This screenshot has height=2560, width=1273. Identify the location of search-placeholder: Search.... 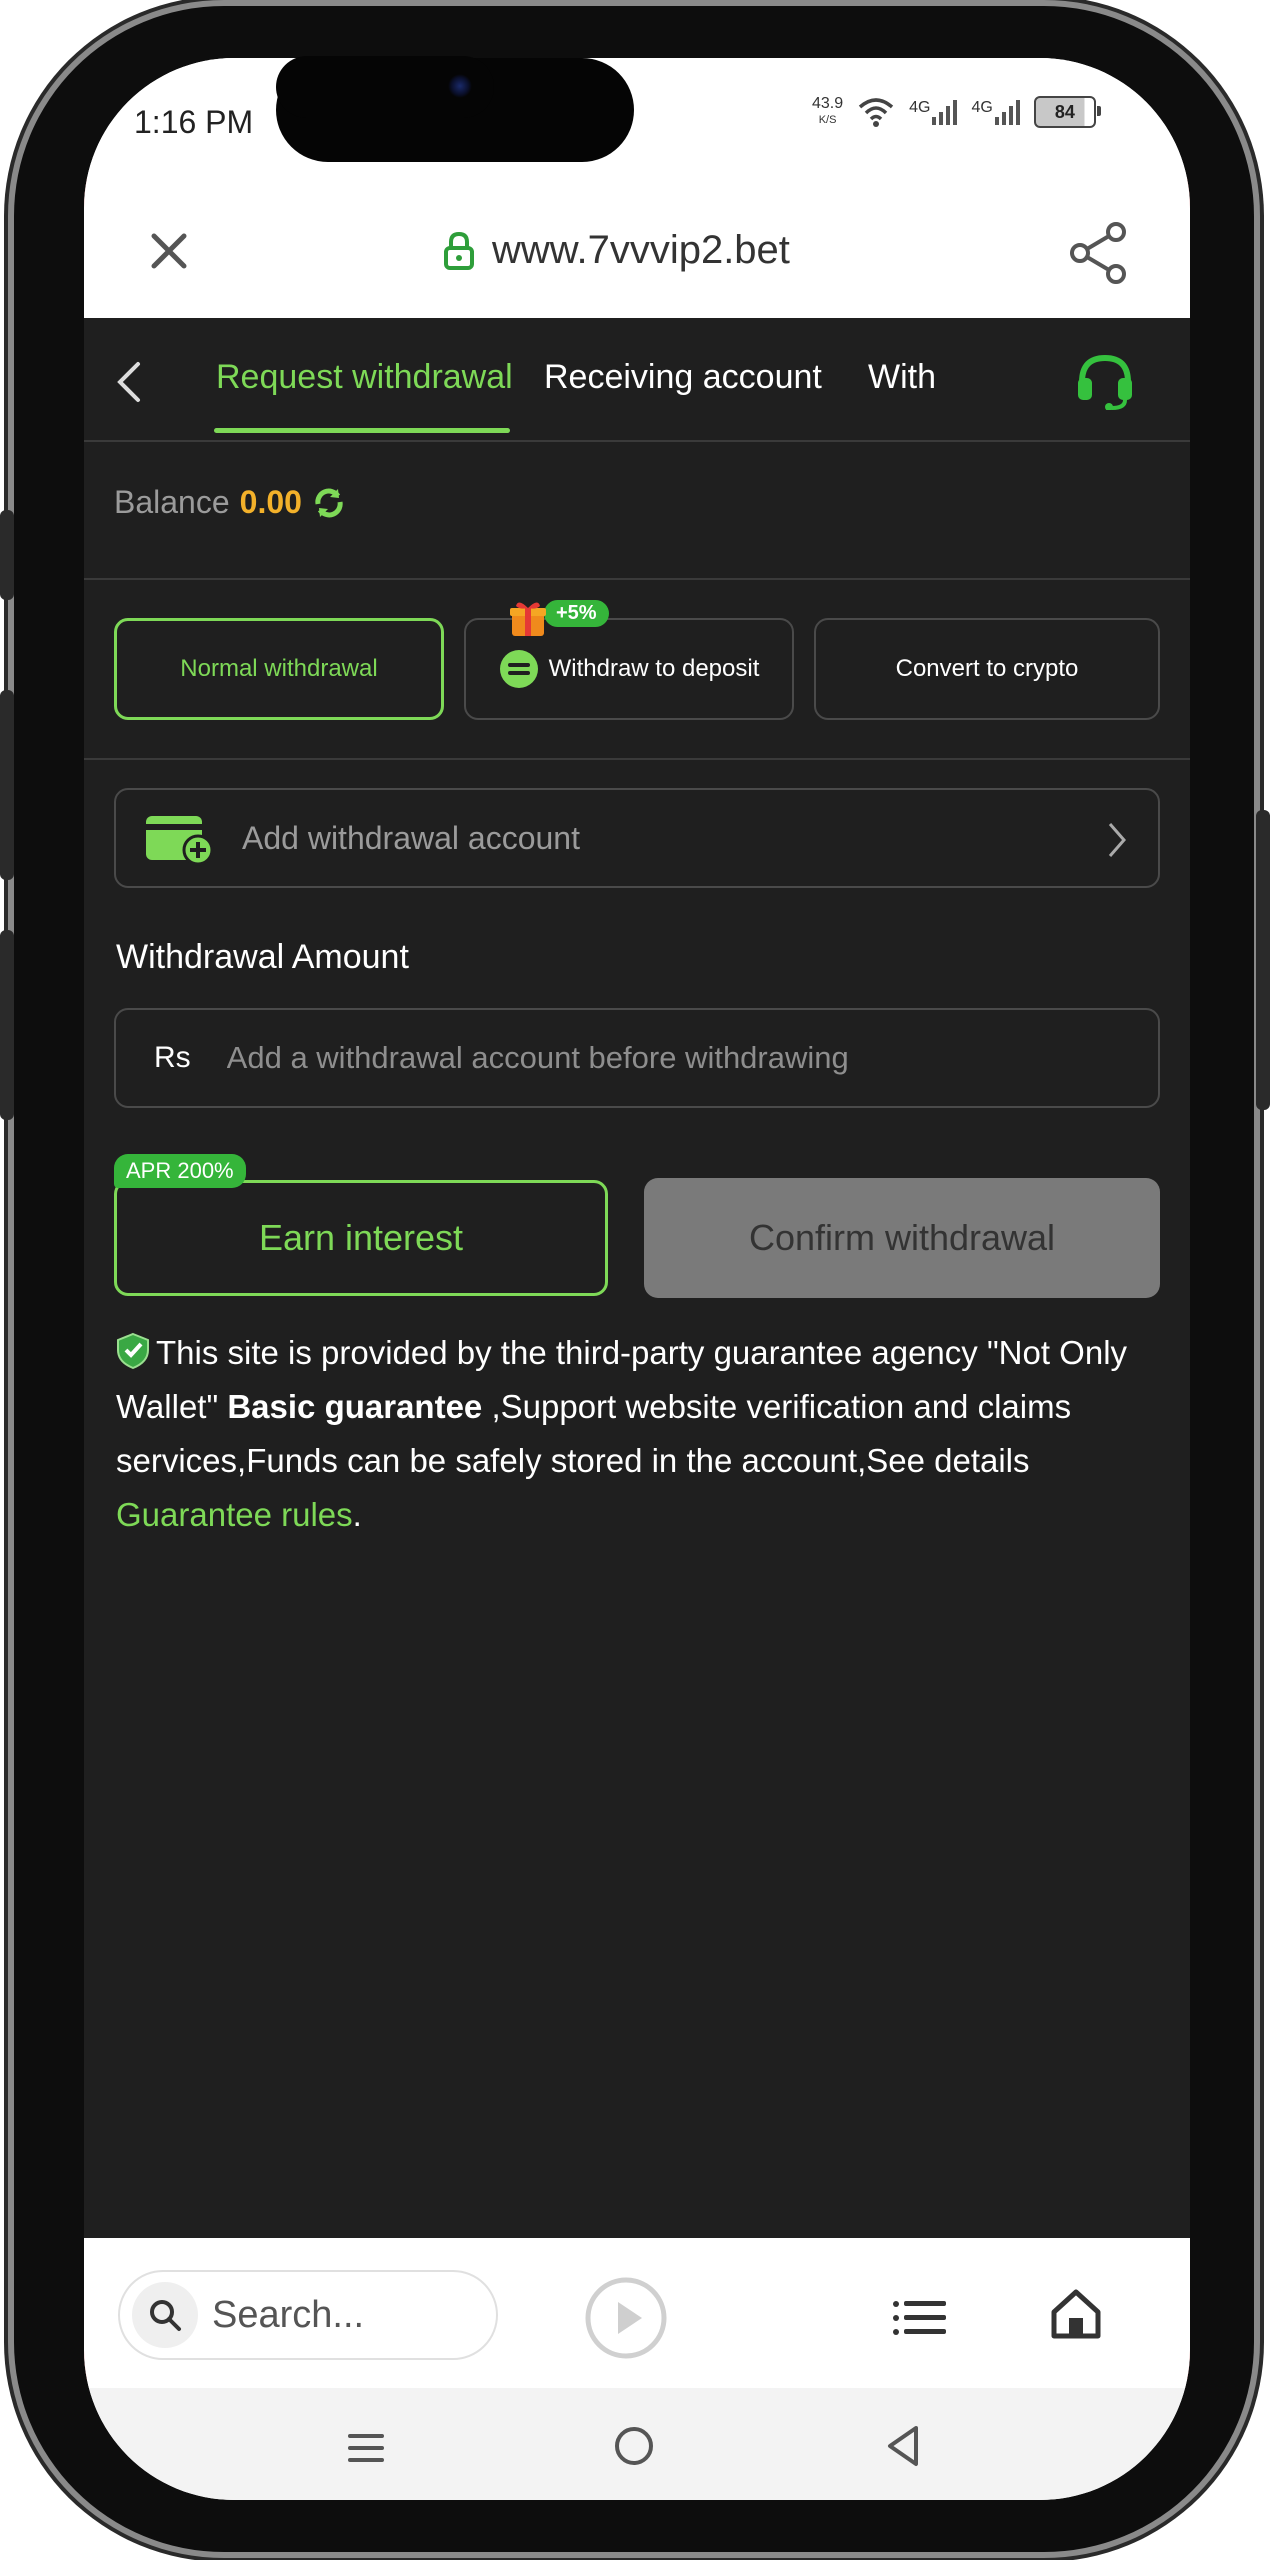
(288, 2314).